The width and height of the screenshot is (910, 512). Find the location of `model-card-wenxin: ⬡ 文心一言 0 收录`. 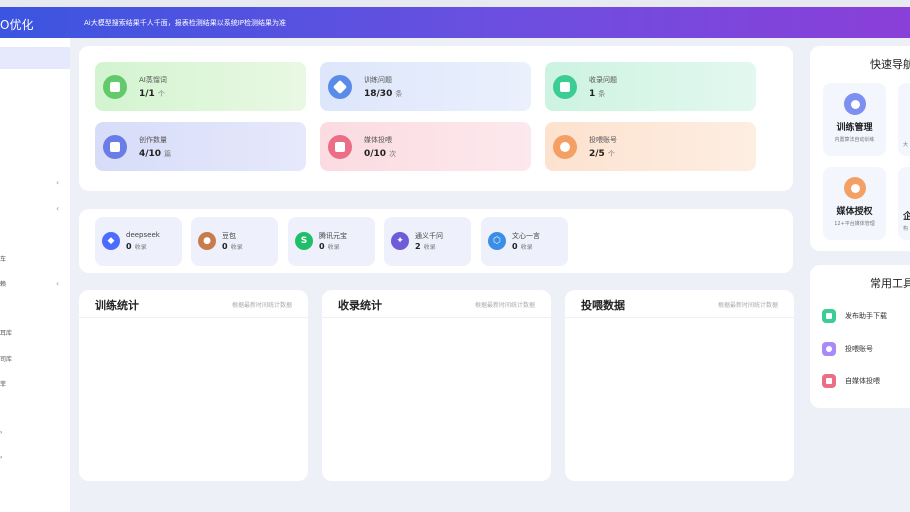

model-card-wenxin: ⬡ 文心一言 0 收录 is located at coordinates (524, 241).